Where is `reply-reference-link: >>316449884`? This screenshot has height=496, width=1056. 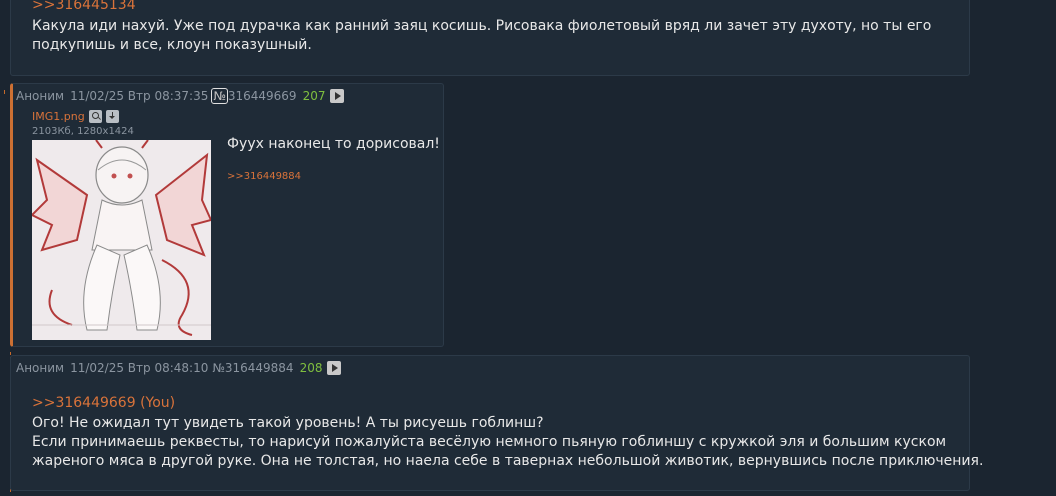
reply-reference-link: >>316449884 is located at coordinates (264, 176).